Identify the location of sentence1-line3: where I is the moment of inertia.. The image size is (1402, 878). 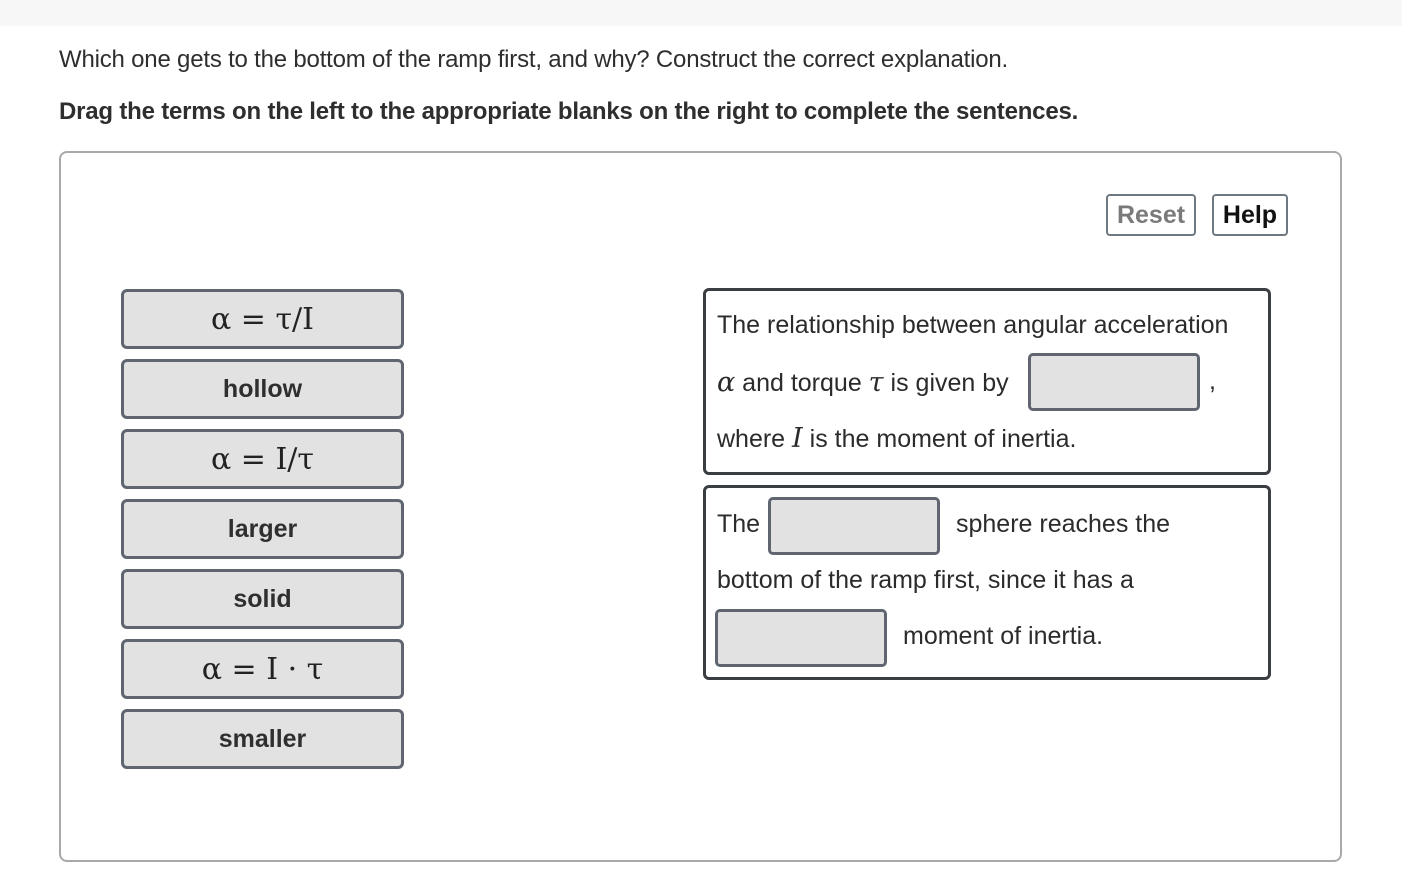
(896, 438).